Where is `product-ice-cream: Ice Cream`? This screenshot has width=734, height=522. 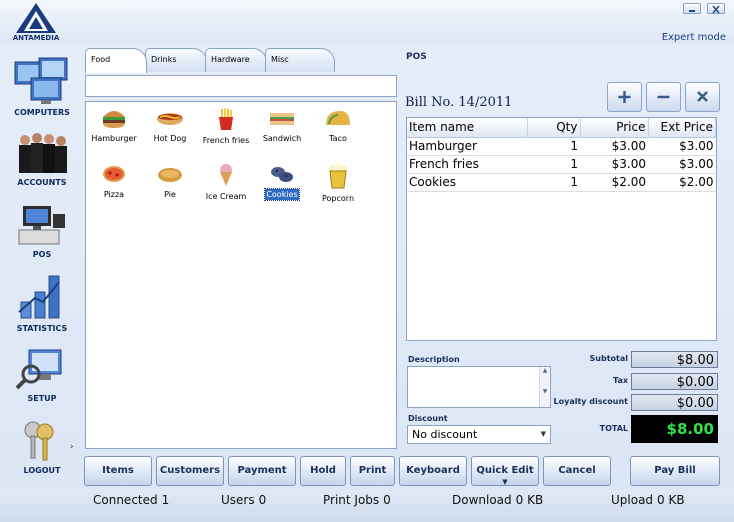 product-ice-cream: Ice Cream is located at coordinates (226, 182).